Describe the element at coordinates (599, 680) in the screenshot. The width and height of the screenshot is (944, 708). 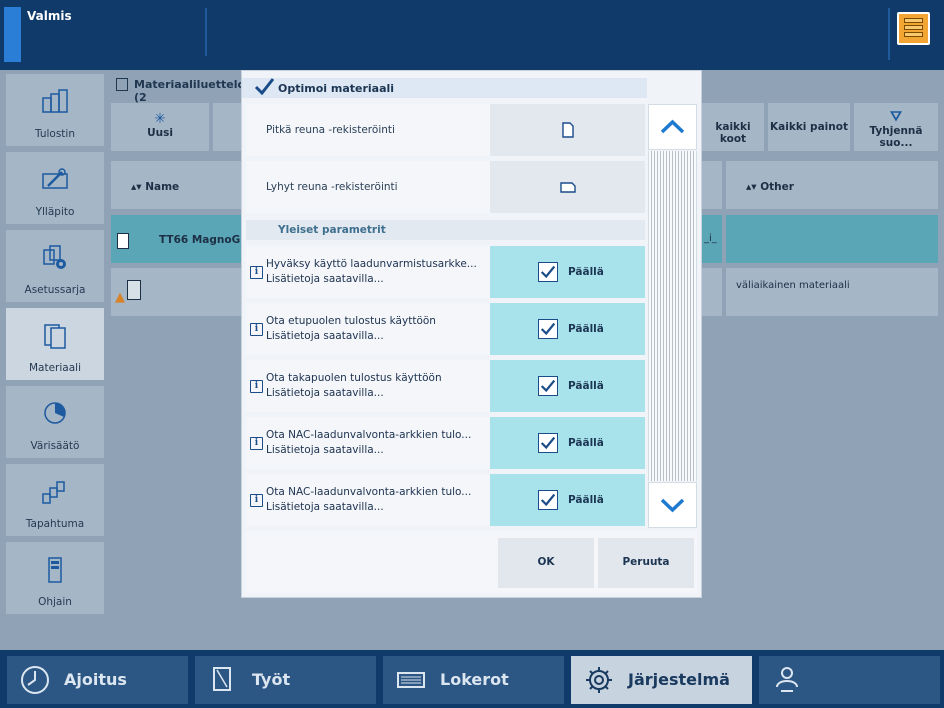
I see `gear-icon` at that location.